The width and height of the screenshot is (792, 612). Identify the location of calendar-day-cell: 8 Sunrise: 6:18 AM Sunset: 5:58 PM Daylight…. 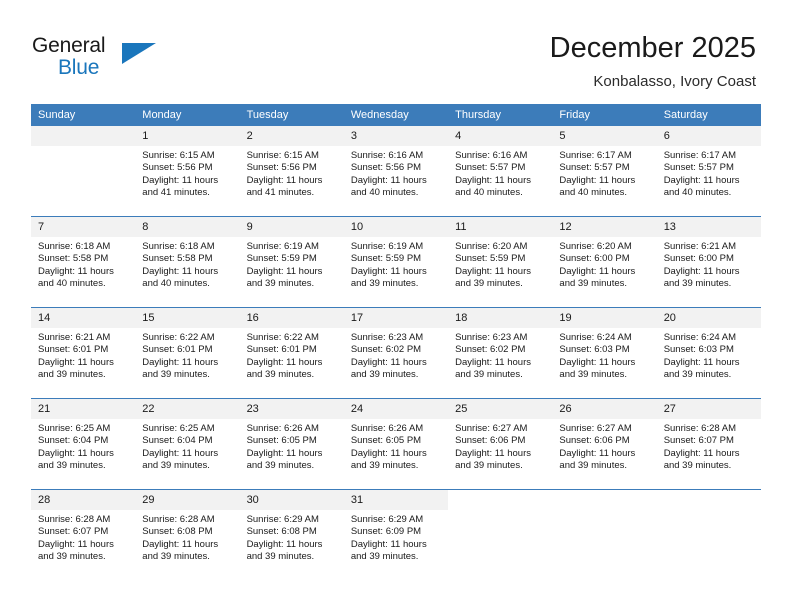
(187, 262).